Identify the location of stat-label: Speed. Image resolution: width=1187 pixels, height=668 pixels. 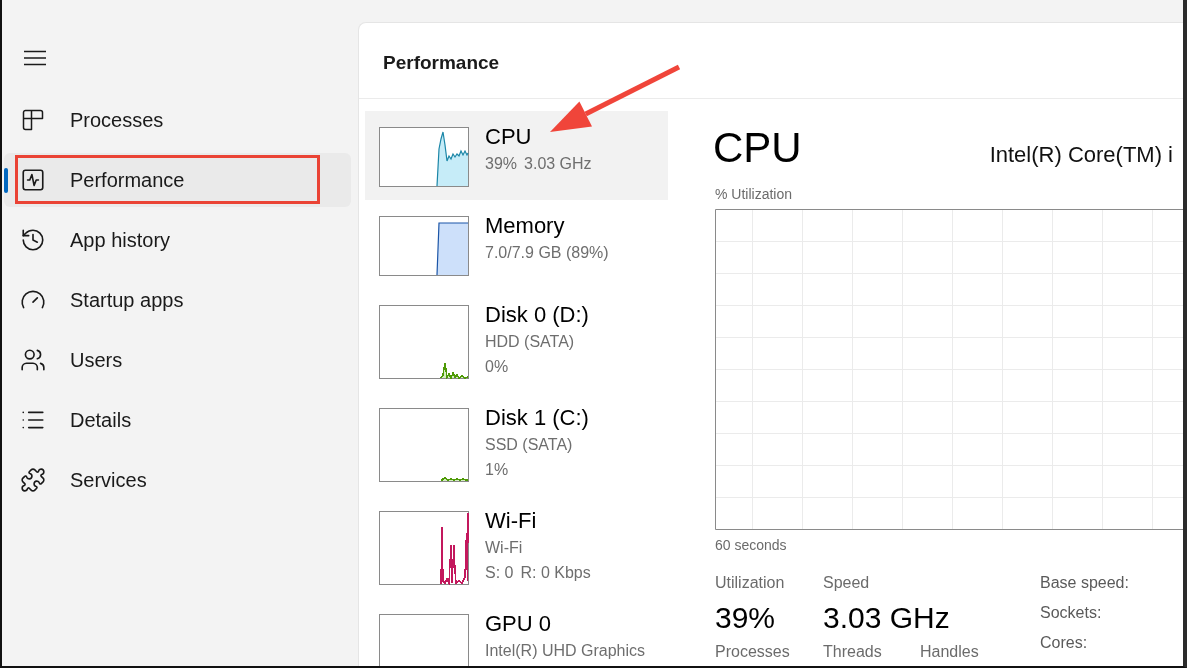
(846, 583).